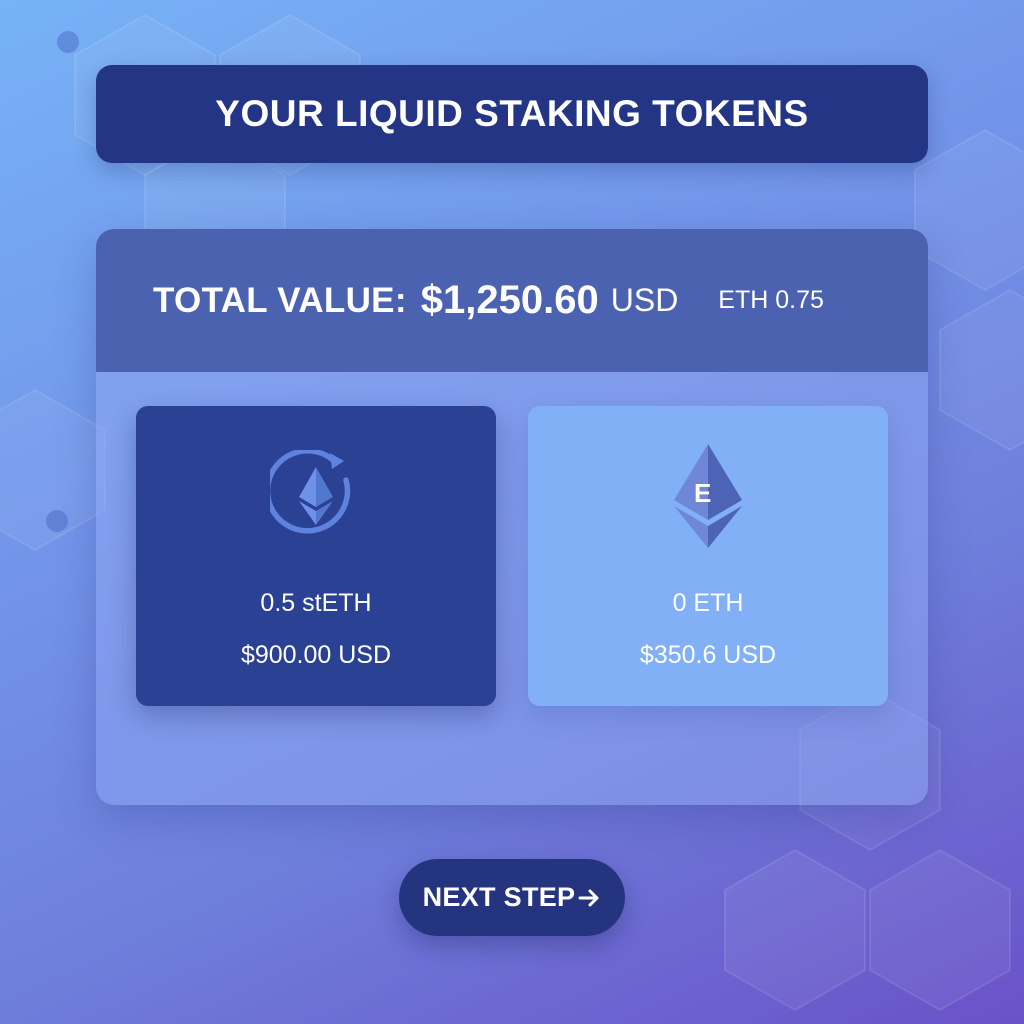  What do you see at coordinates (708, 556) in the screenshot?
I see `token-card-eth: E 0 ETH $350.6 USD` at bounding box center [708, 556].